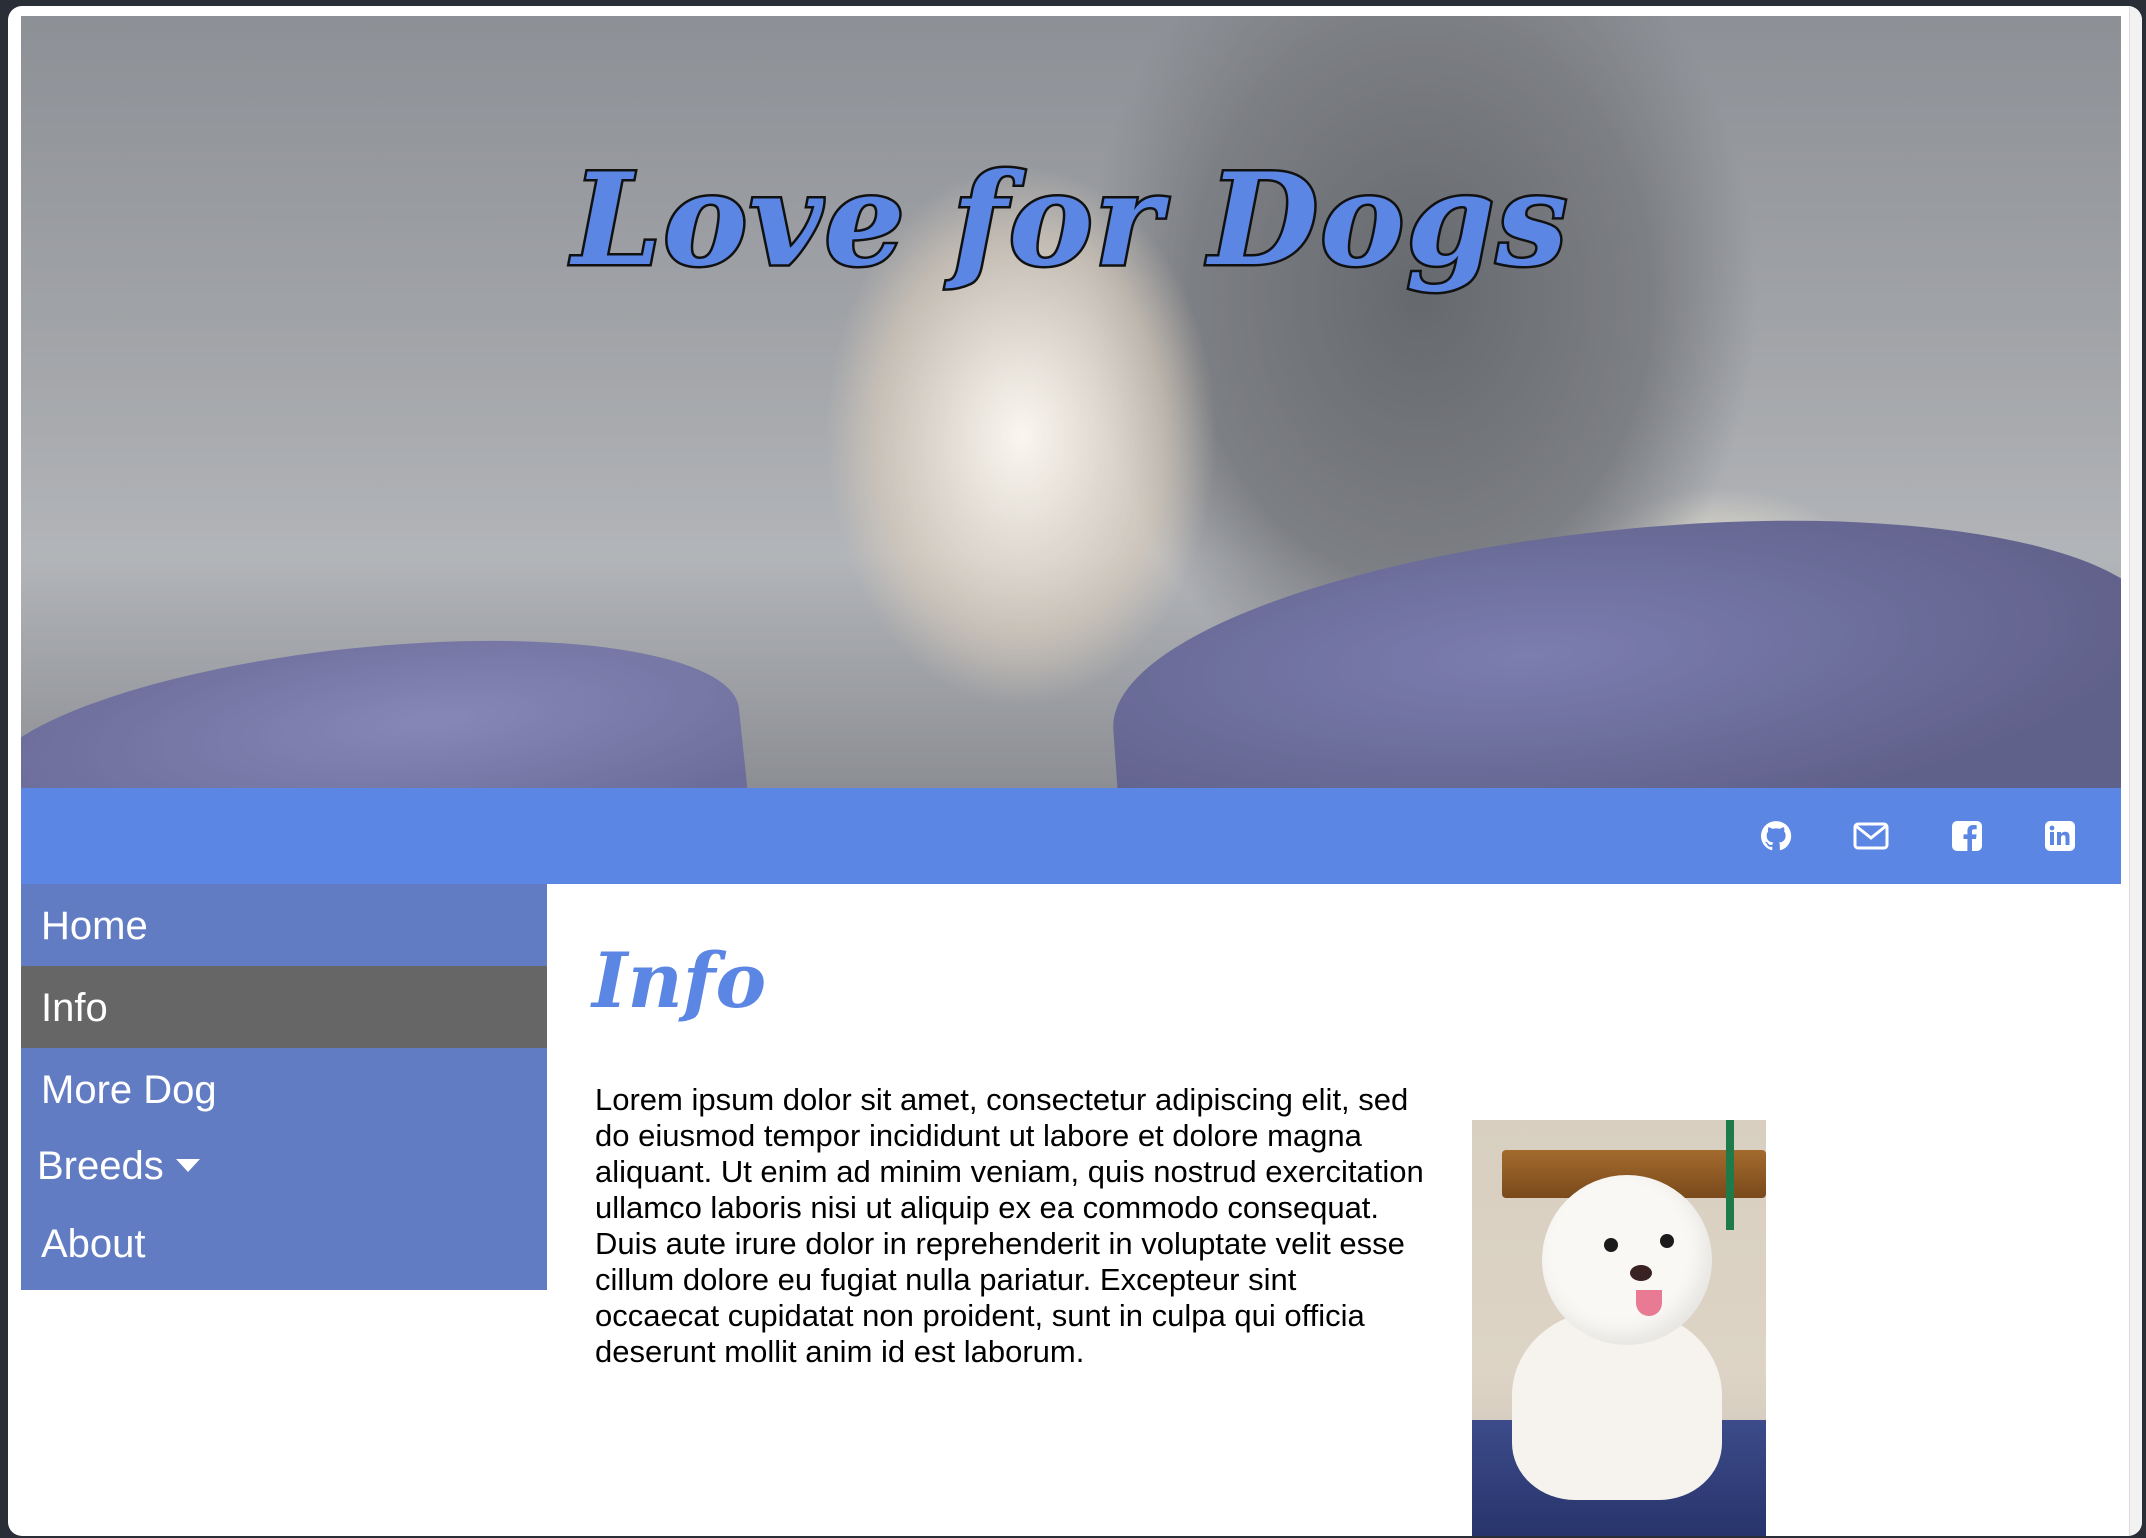 Image resolution: width=2146 pixels, height=1538 pixels. What do you see at coordinates (1071, 836) in the screenshot?
I see `social-bar` at bounding box center [1071, 836].